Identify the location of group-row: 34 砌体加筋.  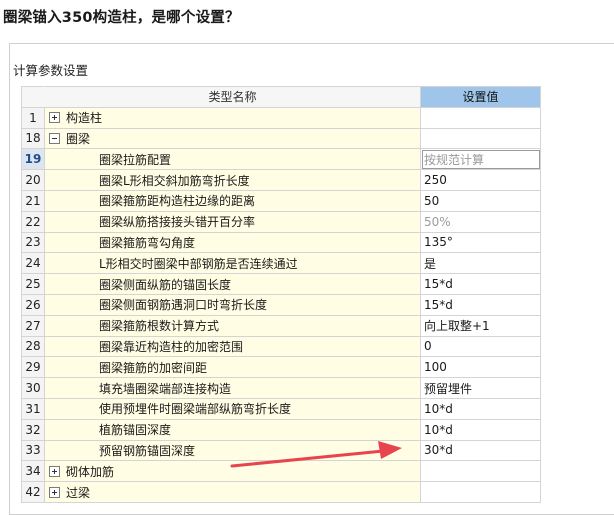
(281, 471).